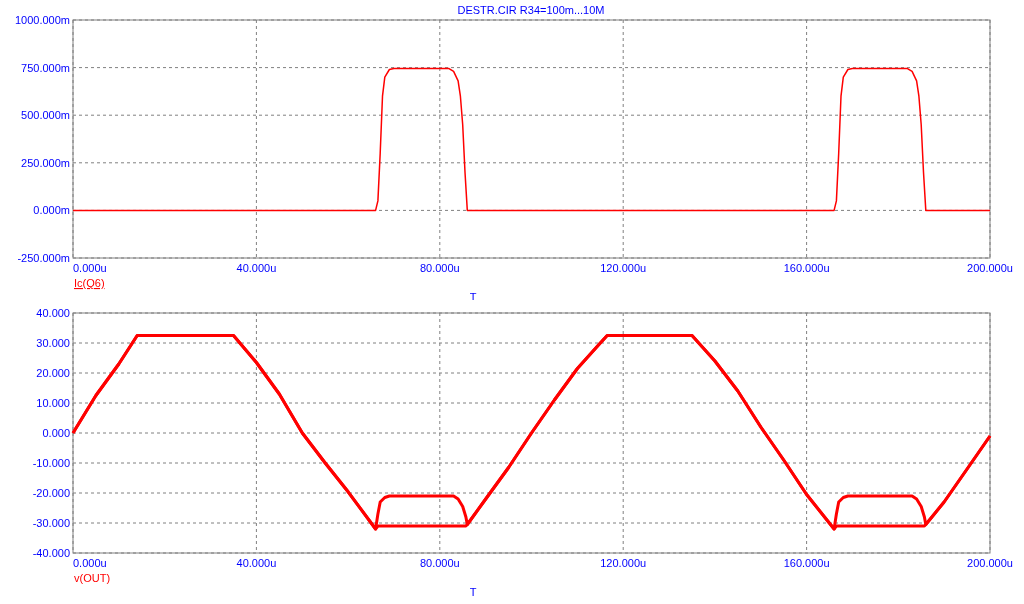  What do you see at coordinates (51, 523) in the screenshot?
I see `y-tick-label: -30.000` at bounding box center [51, 523].